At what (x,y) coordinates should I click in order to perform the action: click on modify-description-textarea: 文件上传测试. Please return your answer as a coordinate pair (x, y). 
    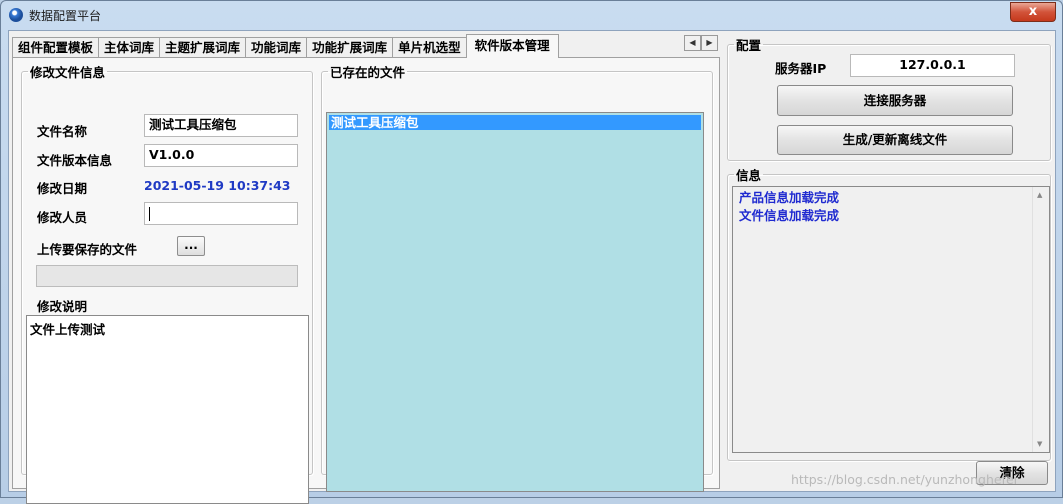
    Looking at the image, I should click on (167, 409).